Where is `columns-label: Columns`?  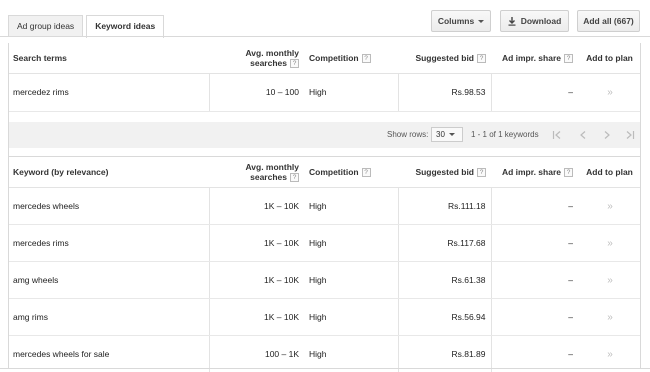
columns-label: Columns is located at coordinates (456, 21).